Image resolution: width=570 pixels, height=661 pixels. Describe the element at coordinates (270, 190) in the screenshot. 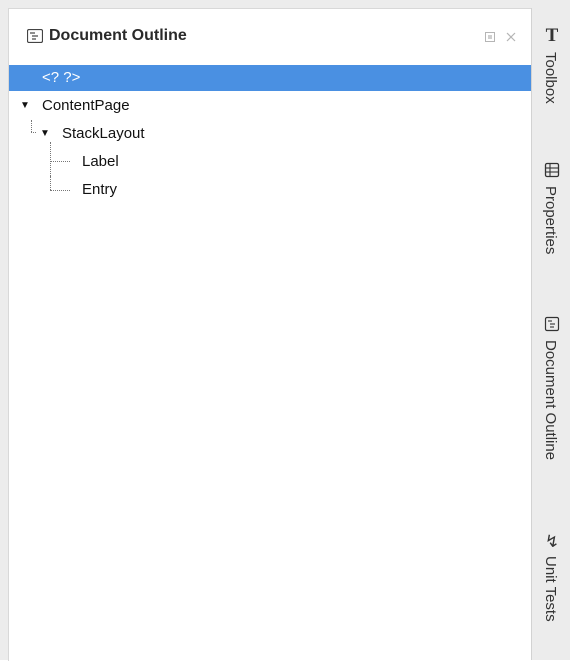

I see `tree-item-entry: Entry` at that location.